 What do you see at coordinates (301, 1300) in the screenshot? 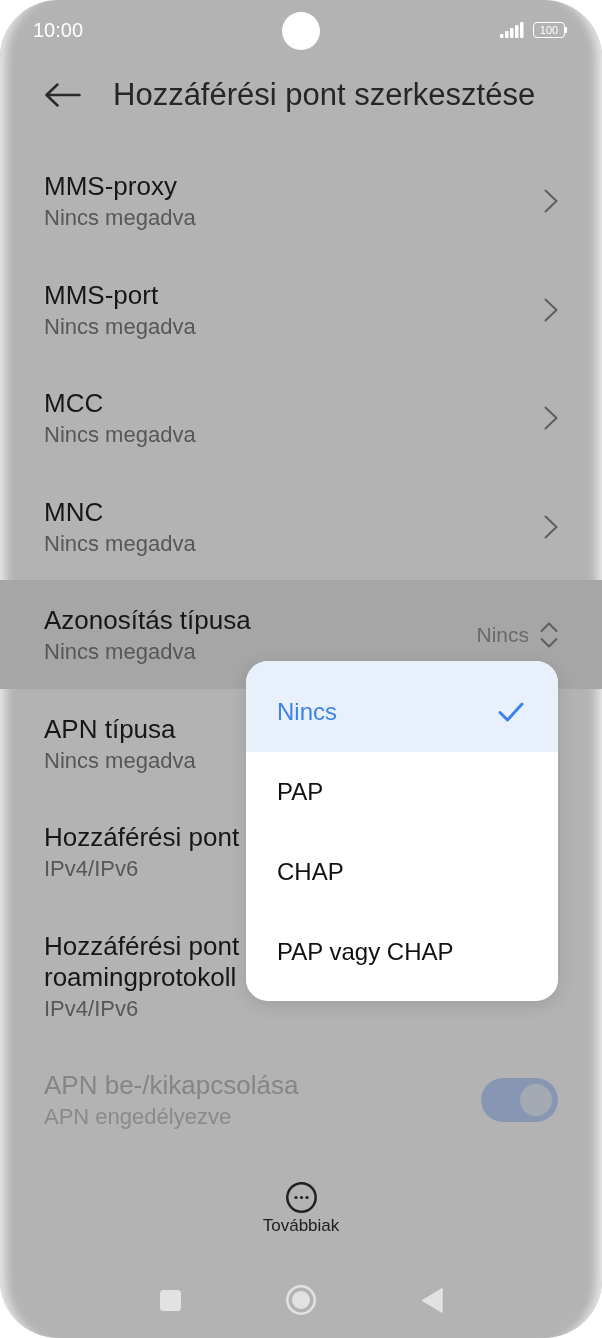
I see `home-icon` at bounding box center [301, 1300].